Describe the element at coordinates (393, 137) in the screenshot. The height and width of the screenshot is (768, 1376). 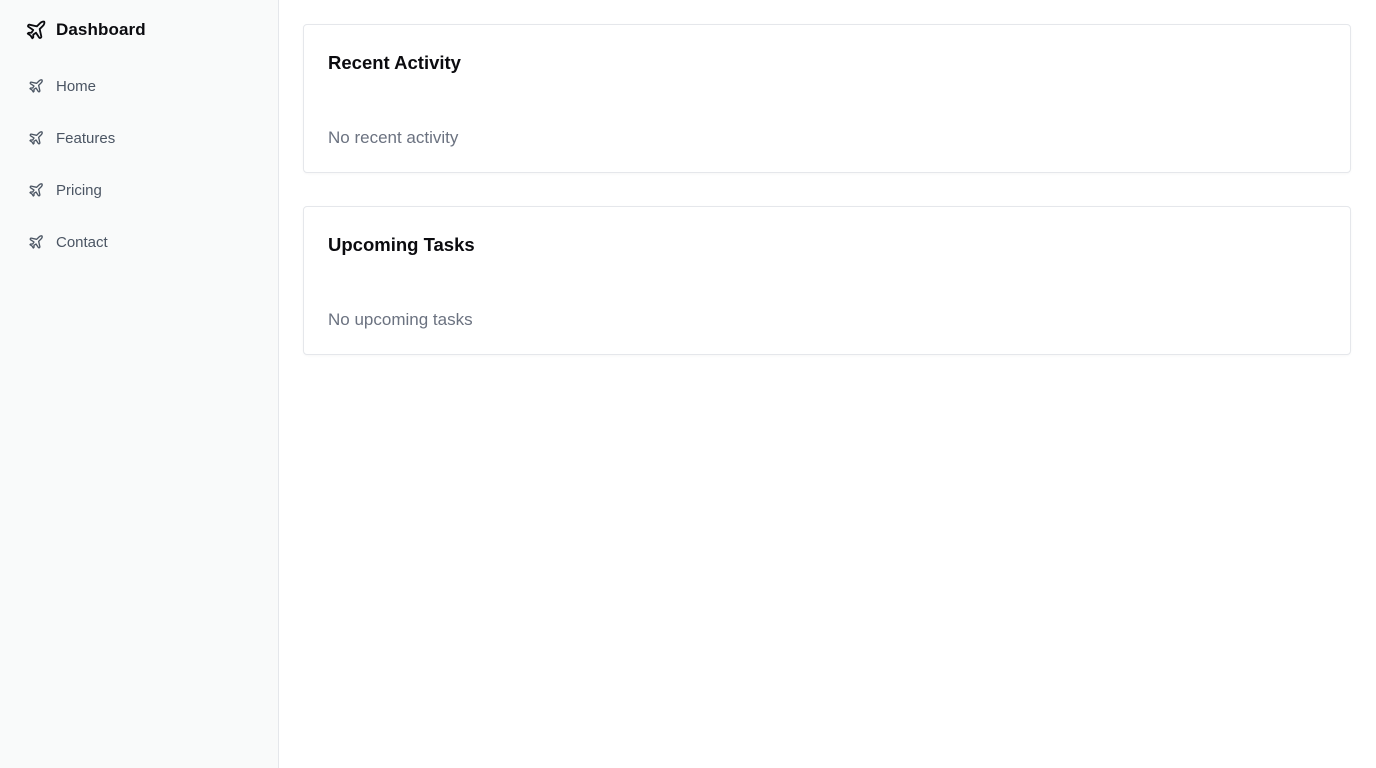
I see `empty-state-text: No recent activity` at that location.